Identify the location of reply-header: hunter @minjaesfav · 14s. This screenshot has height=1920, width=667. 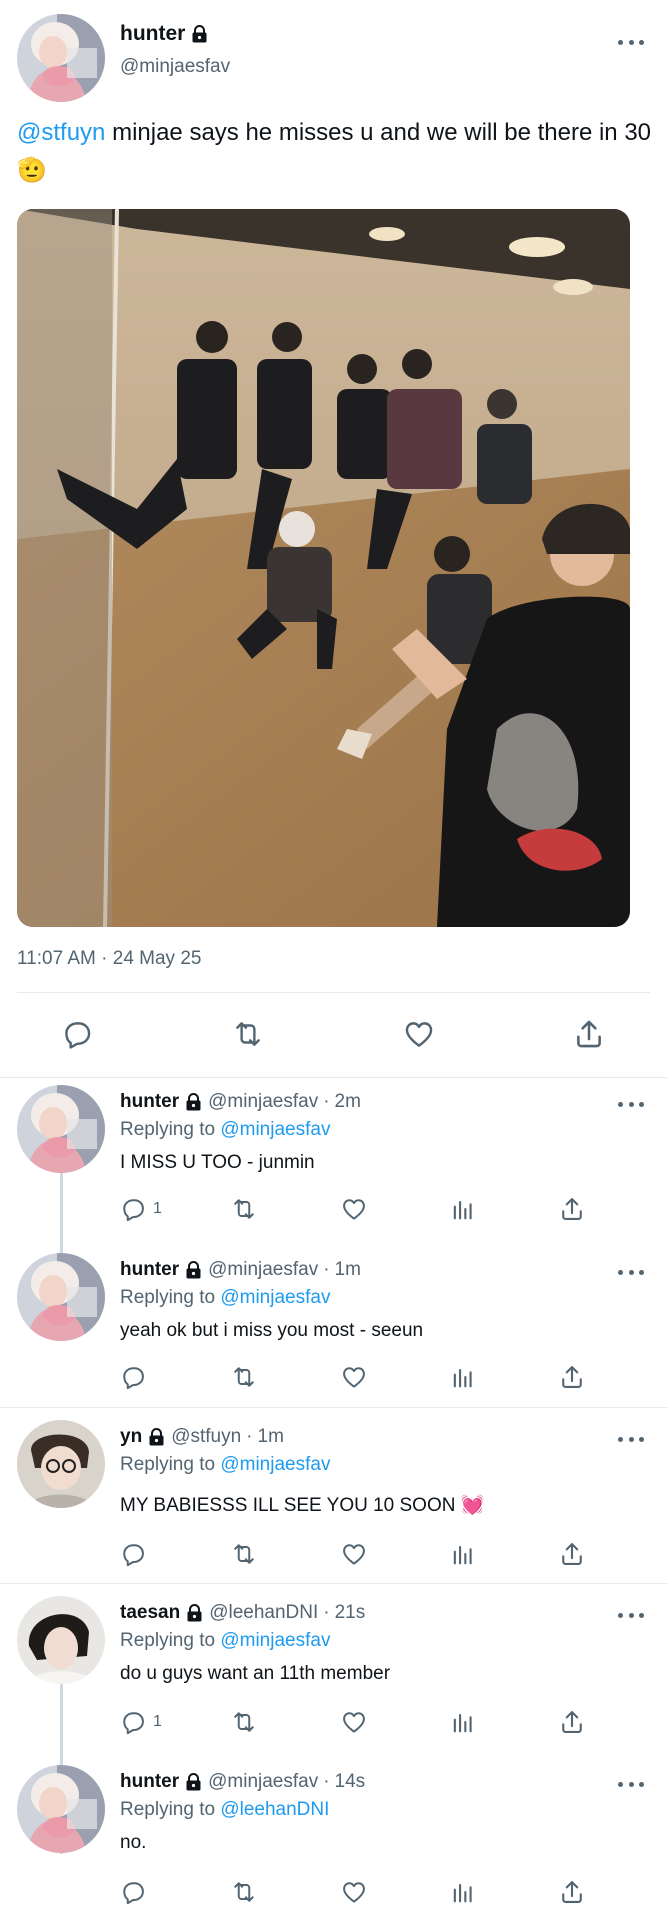
(242, 1782).